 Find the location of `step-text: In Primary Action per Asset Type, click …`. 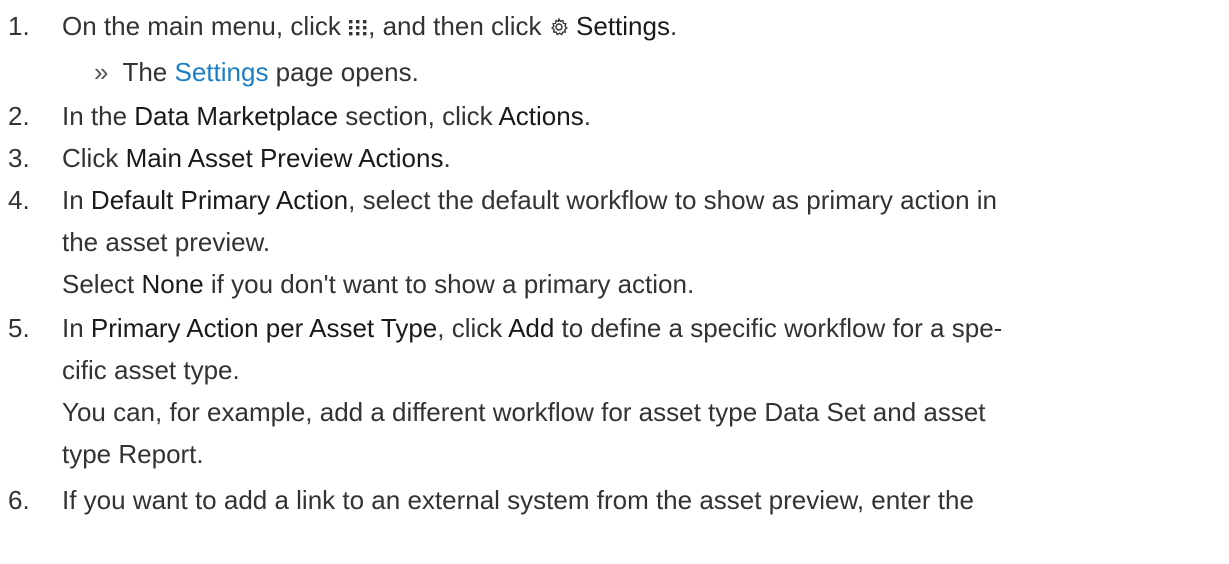

step-text: In Primary Action per Asset Type, click … is located at coordinates (532, 328).